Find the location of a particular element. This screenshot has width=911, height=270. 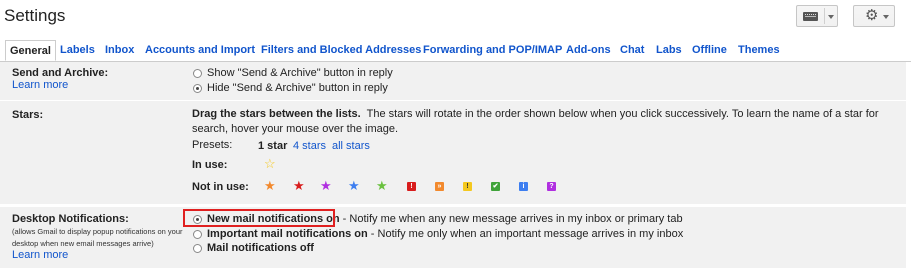

orange-star-icon: ★ is located at coordinates (270, 185).